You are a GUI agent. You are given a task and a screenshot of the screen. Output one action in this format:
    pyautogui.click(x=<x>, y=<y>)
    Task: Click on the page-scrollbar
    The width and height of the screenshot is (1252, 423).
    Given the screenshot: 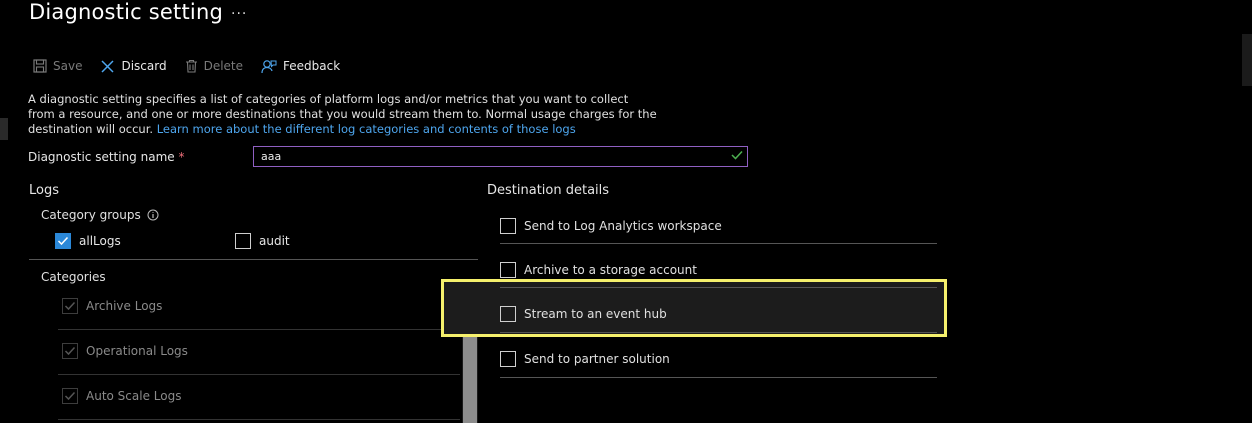 What is the action you would take?
    pyautogui.click(x=1247, y=60)
    